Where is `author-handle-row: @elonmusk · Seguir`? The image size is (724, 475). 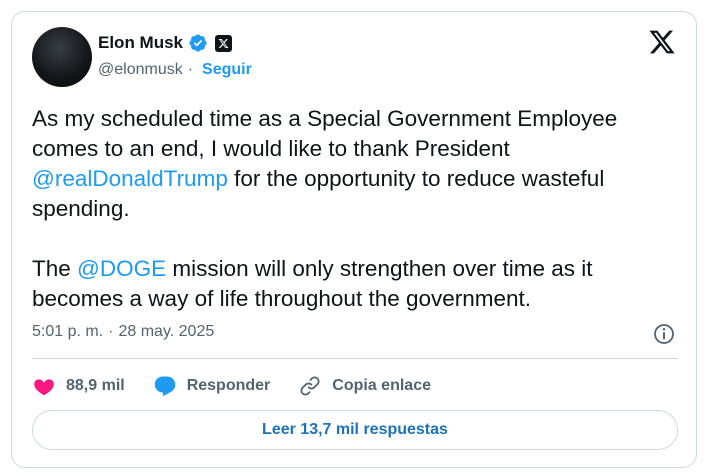 author-handle-row: @elonmusk · Seguir is located at coordinates (175, 70).